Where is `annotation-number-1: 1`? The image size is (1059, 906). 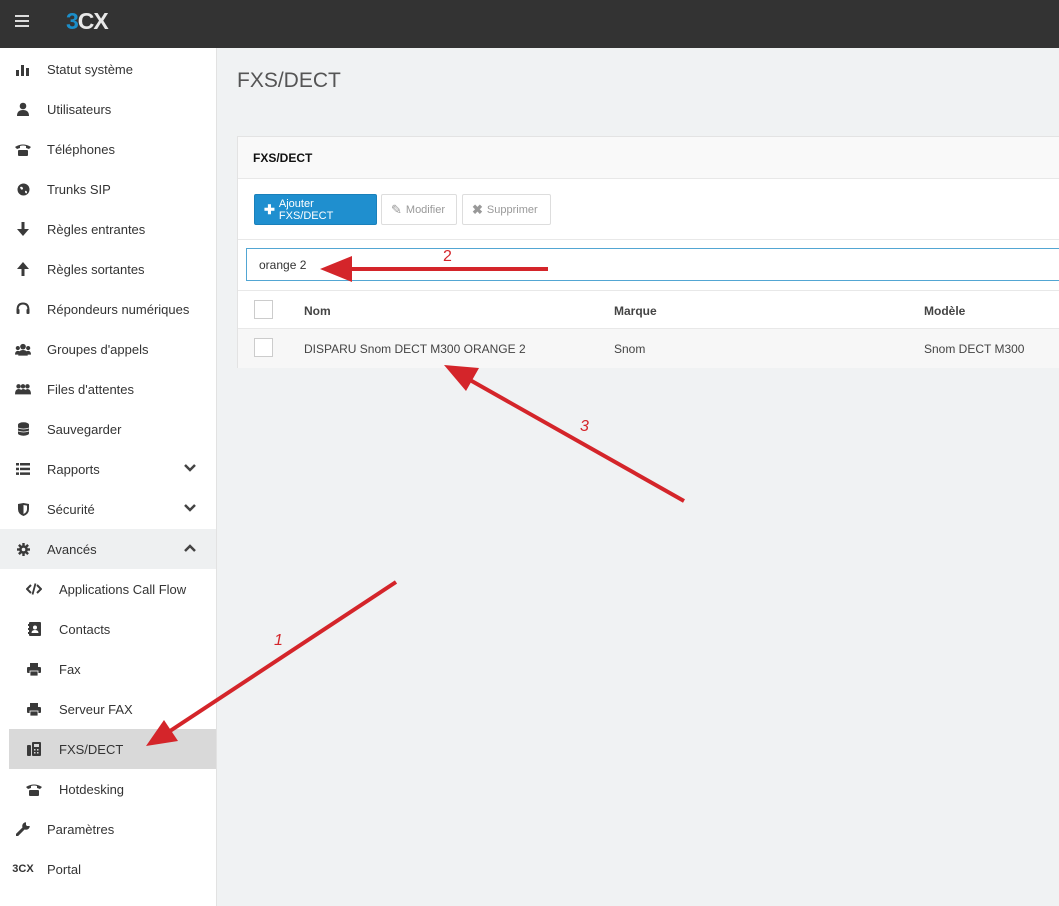
annotation-number-1: 1 is located at coordinates (278, 640).